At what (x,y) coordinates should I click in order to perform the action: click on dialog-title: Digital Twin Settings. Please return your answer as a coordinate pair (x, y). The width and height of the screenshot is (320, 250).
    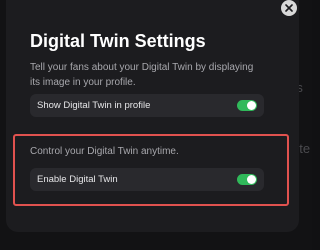
    Looking at the image, I should click on (118, 41).